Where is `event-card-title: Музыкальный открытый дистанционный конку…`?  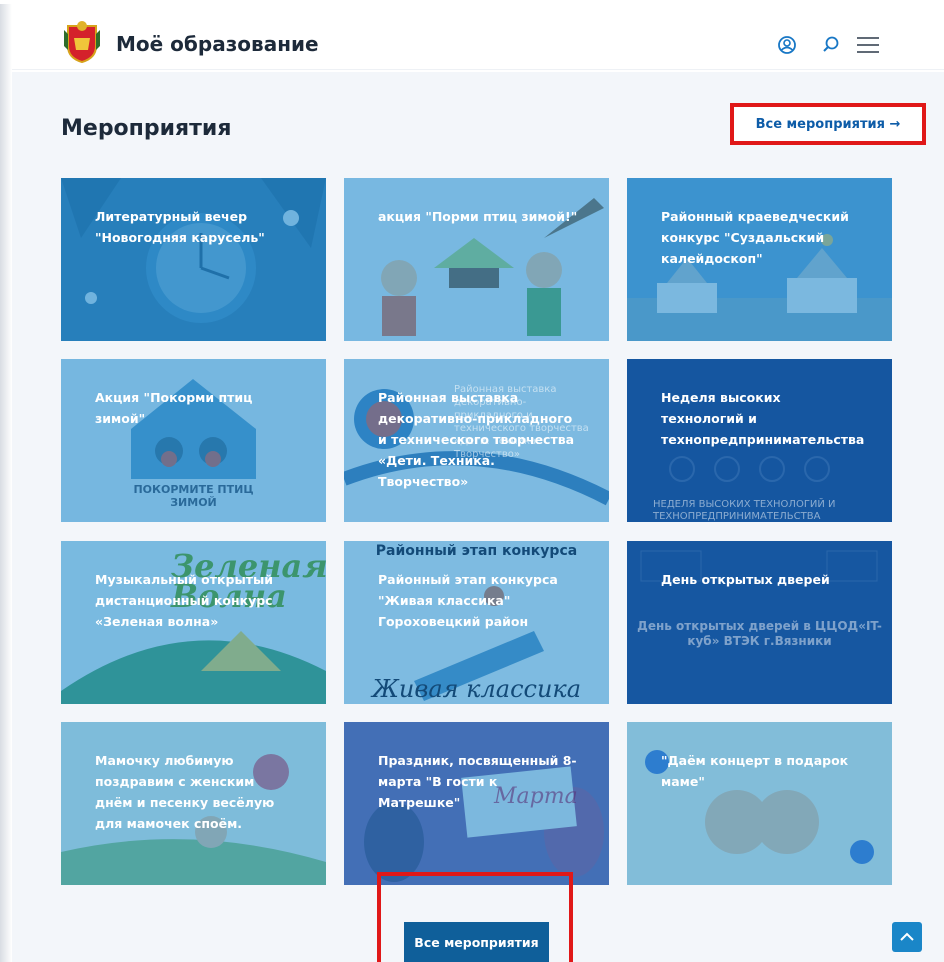 event-card-title: Музыкальный открытый дистанционный конку… is located at coordinates (184, 600).